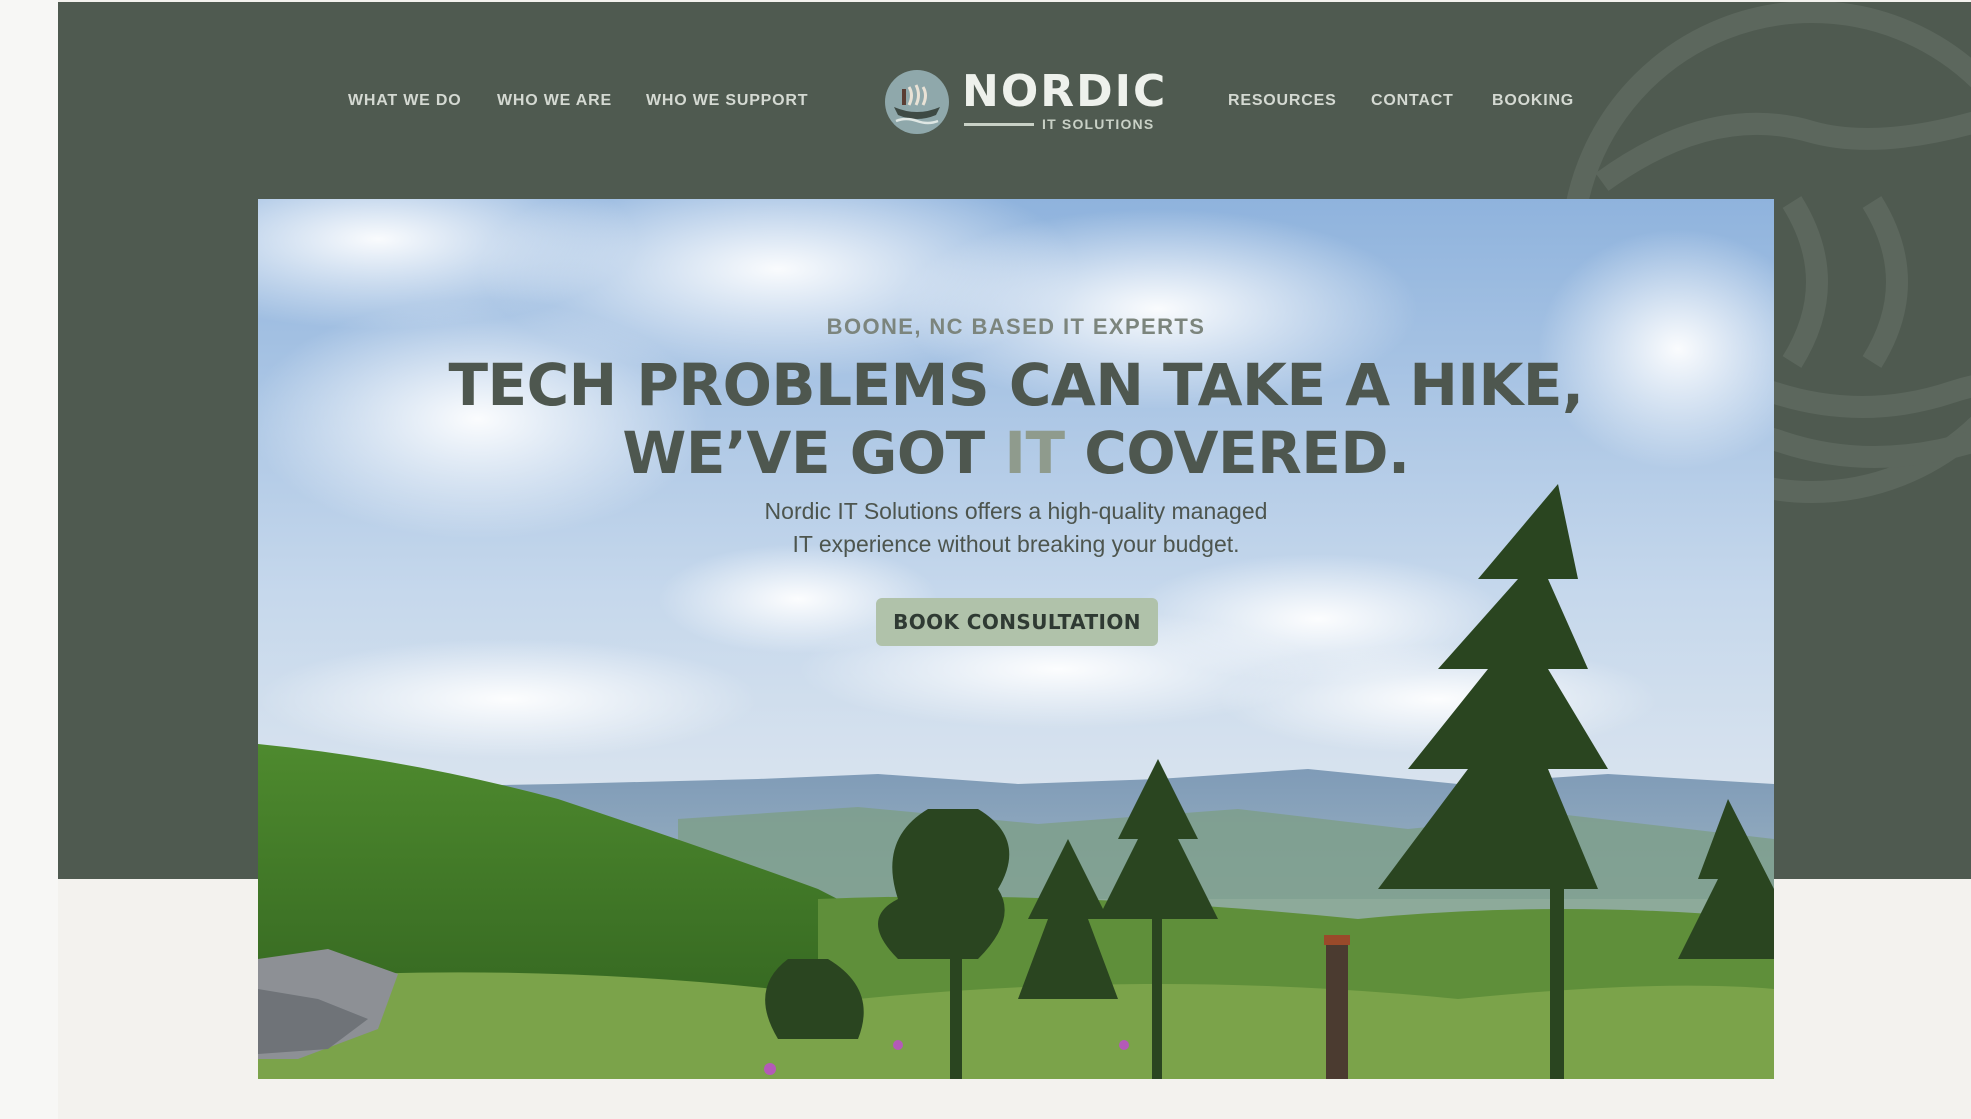 The width and height of the screenshot is (1971, 1119). Describe the element at coordinates (1237, 453) in the screenshot. I see `hero-headline-line-2-end: COVERED.` at that location.